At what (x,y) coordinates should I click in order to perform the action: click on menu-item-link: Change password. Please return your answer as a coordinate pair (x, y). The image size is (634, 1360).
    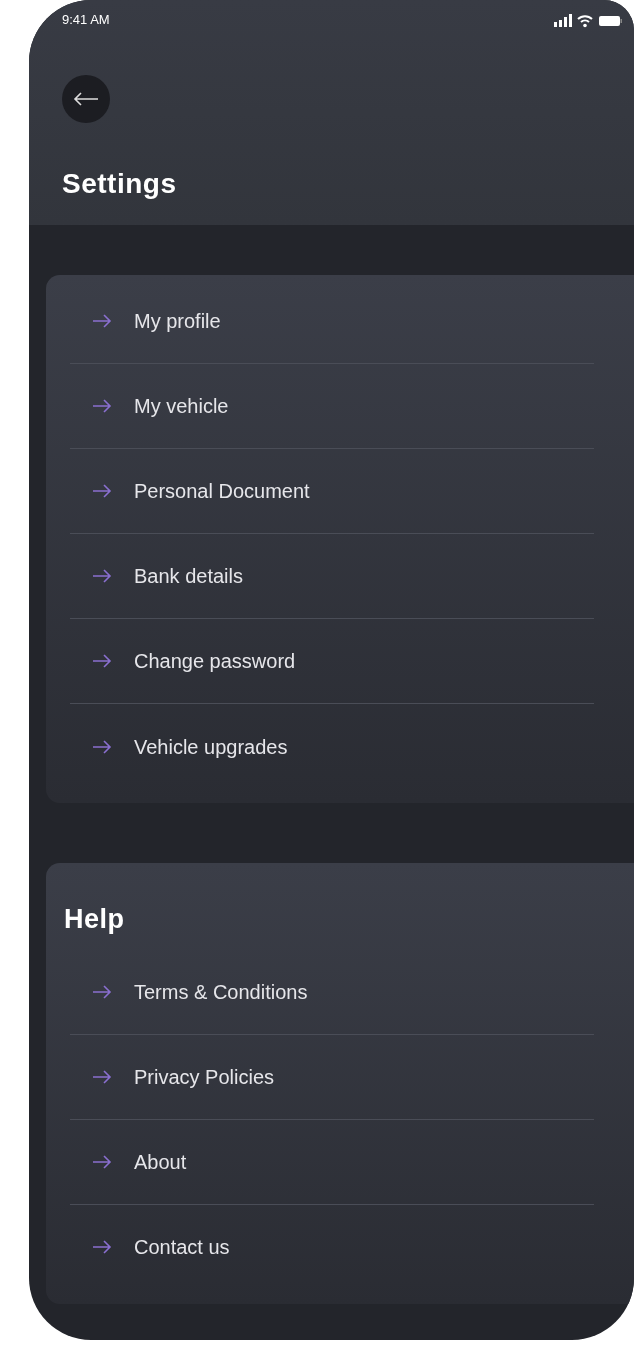
    Looking at the image, I should click on (215, 661).